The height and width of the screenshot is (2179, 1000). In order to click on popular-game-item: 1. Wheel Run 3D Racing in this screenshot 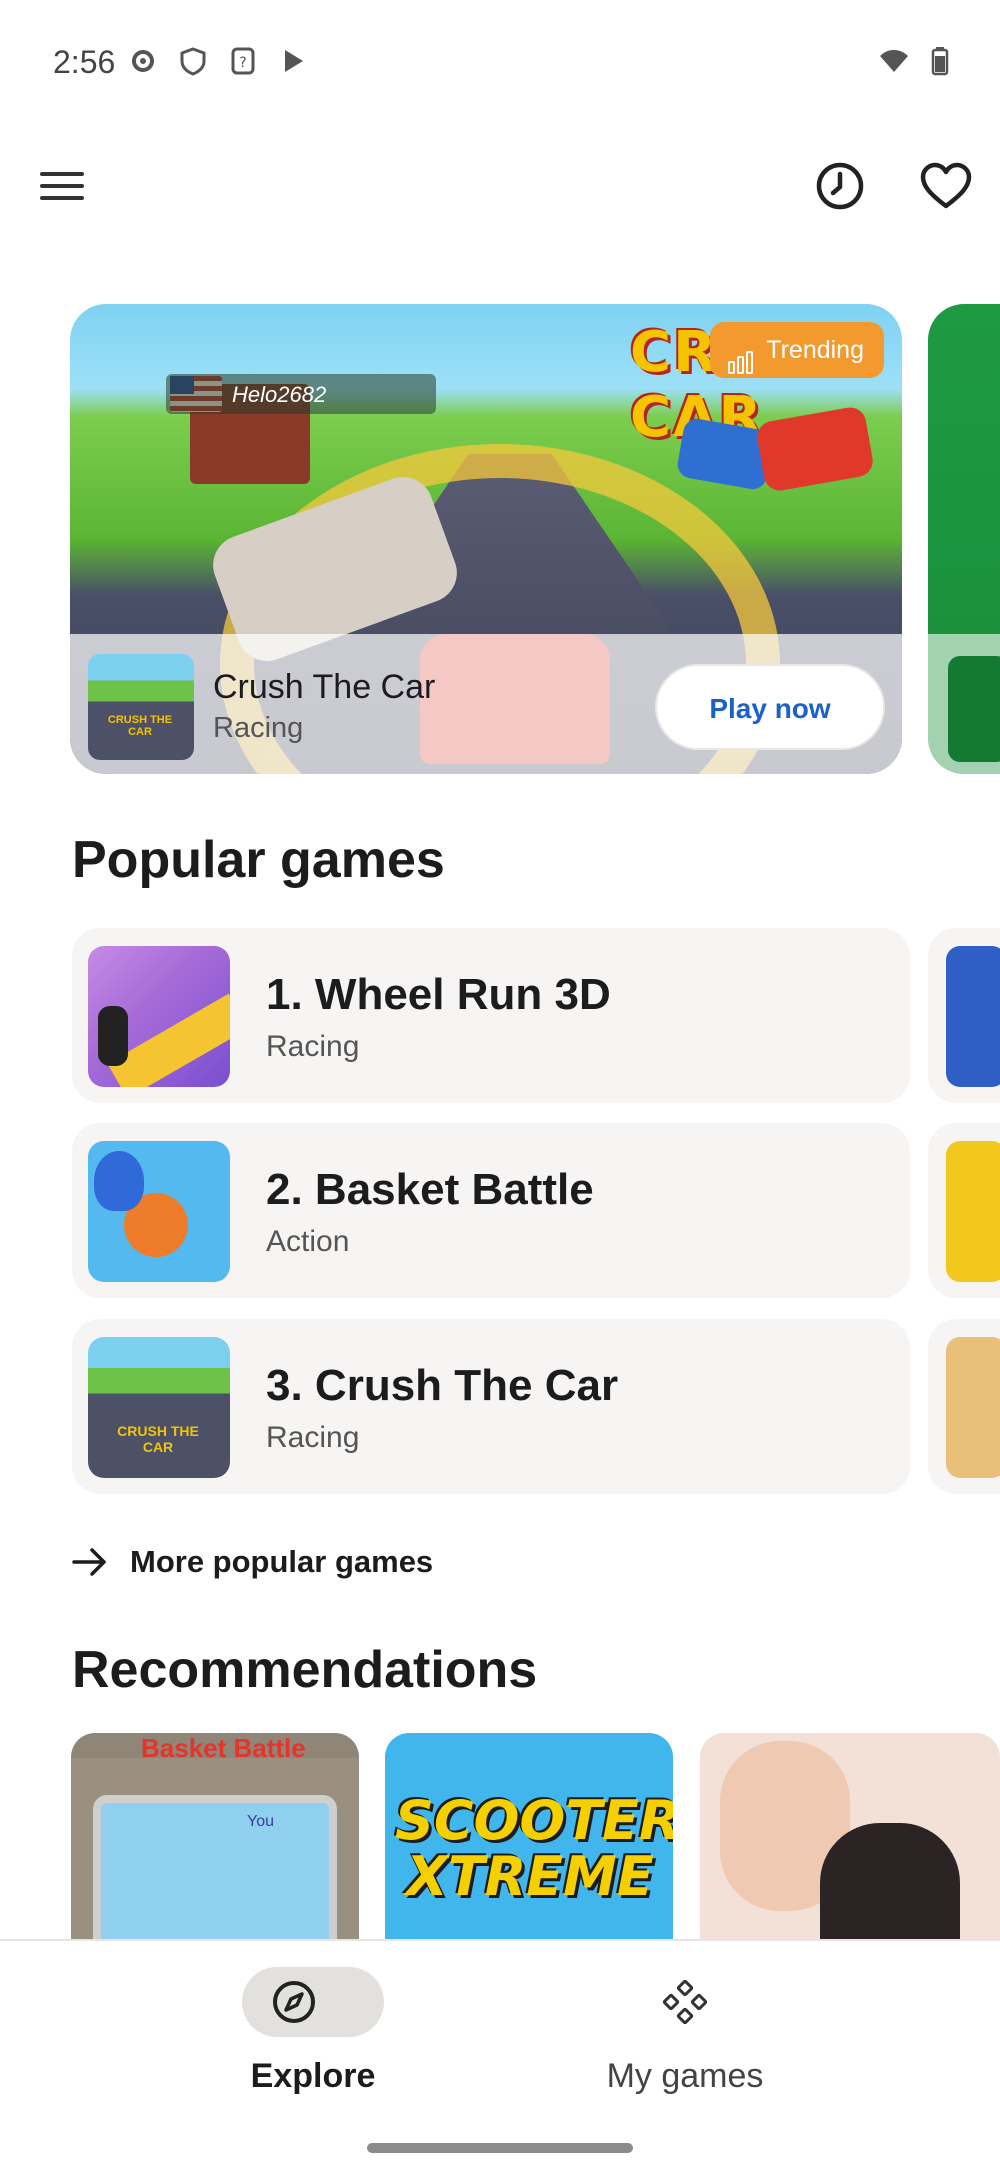, I will do `click(491, 1015)`.